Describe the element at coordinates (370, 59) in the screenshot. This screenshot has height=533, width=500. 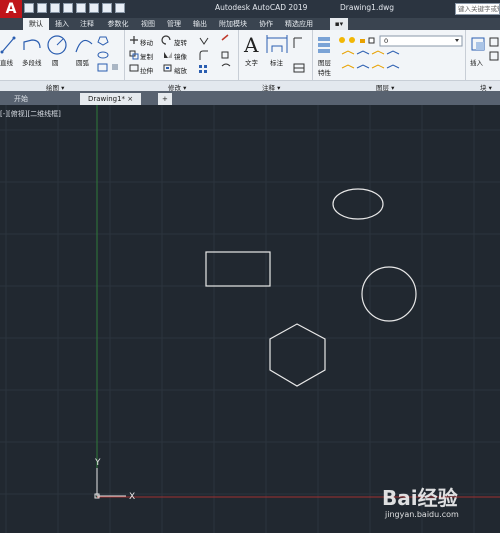
I see `layer-tools-icon` at that location.